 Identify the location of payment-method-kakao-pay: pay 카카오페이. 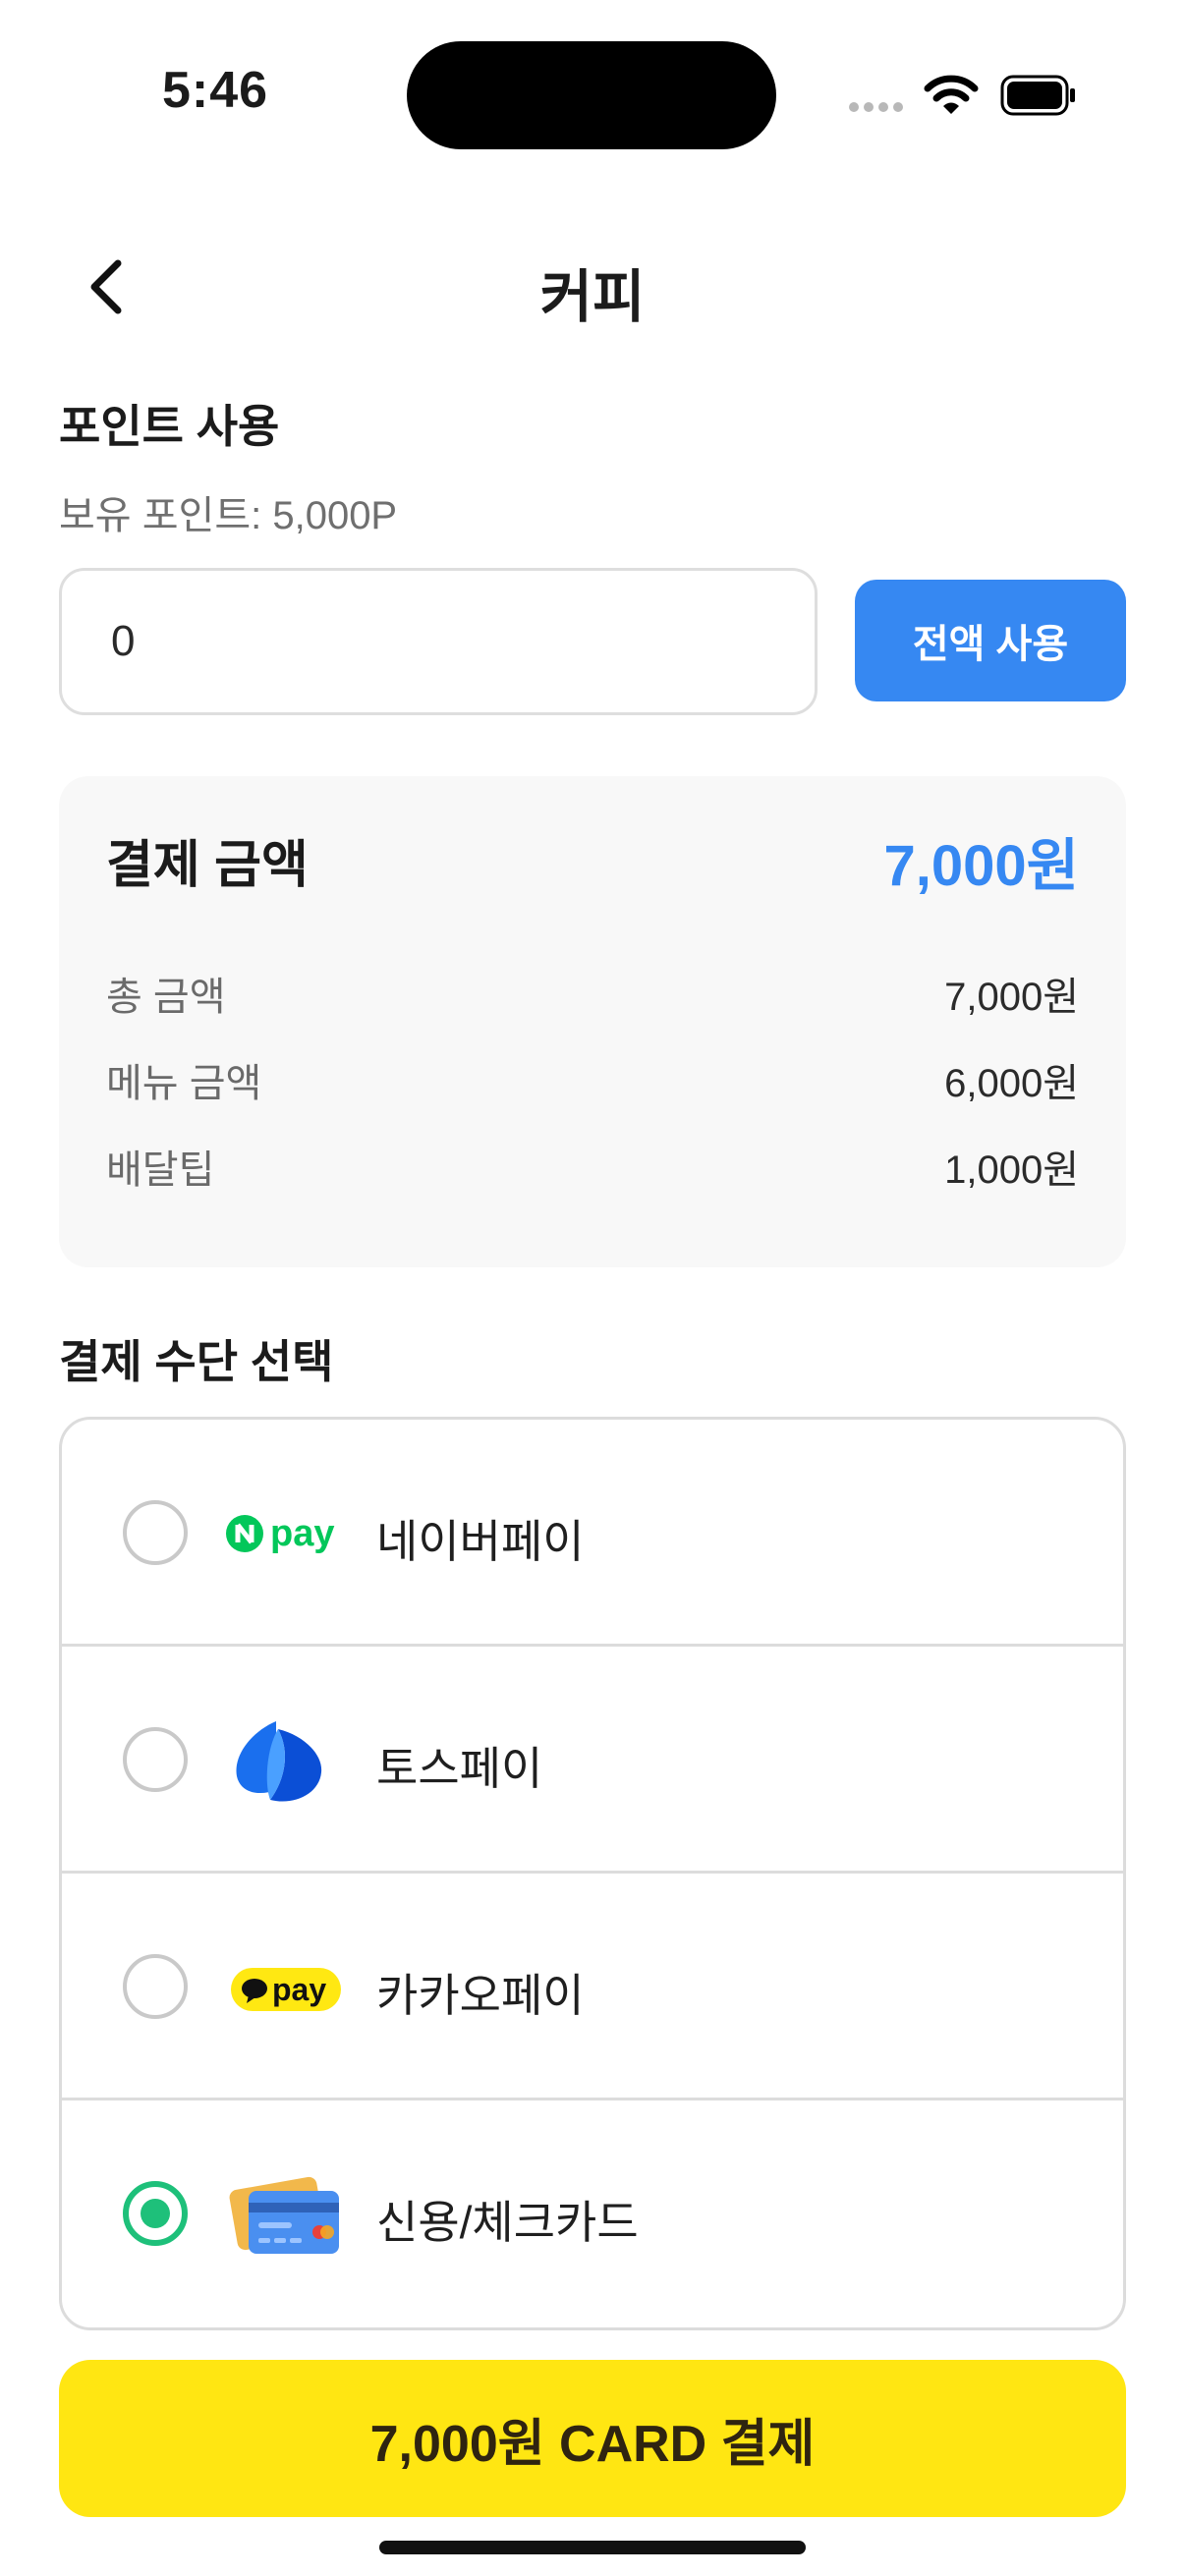
(592, 1987).